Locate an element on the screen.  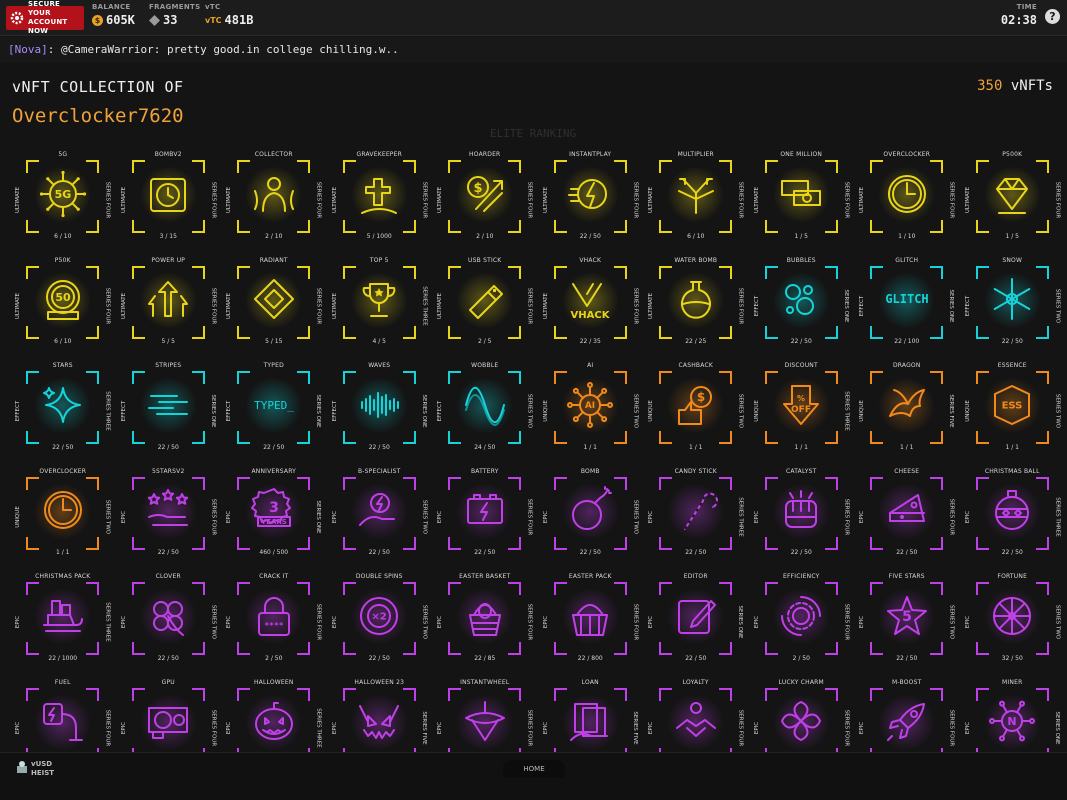
vnft-card: 5STARSV2 EPIC SERIES FOUR 22 / 50 is located at coordinates (169, 518).